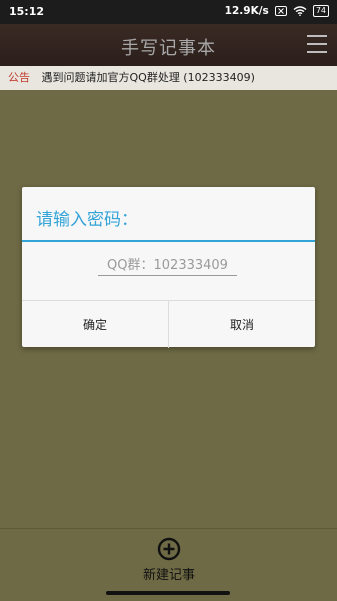  I want to click on home-indicator, so click(168, 593).